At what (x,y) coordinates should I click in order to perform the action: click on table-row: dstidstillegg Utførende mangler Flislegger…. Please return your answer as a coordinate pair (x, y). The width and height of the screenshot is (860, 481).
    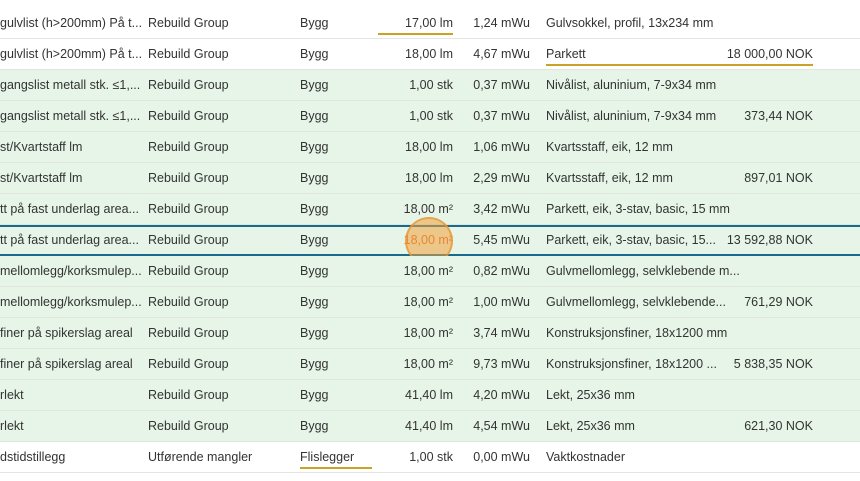
    Looking at the image, I should click on (430, 457).